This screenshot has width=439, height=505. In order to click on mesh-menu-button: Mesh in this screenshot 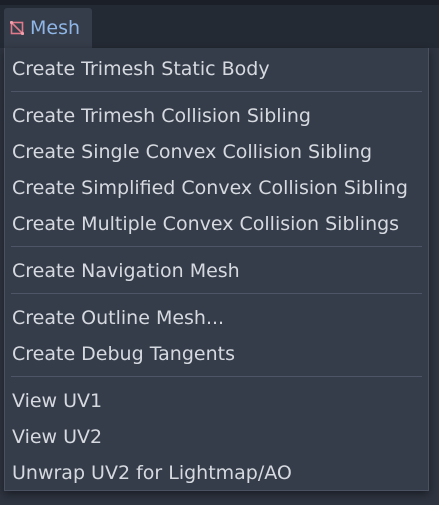, I will do `click(48, 28)`.